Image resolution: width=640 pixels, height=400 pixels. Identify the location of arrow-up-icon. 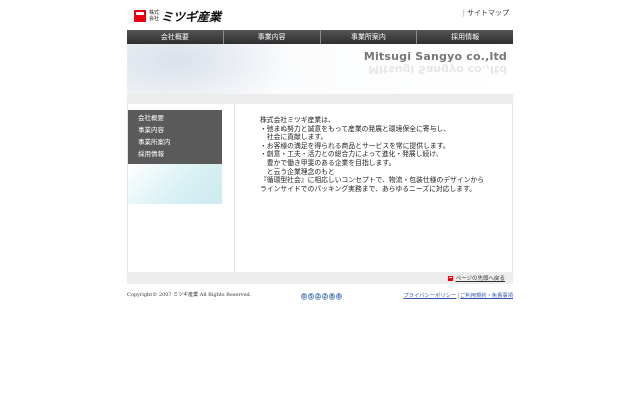
(450, 278).